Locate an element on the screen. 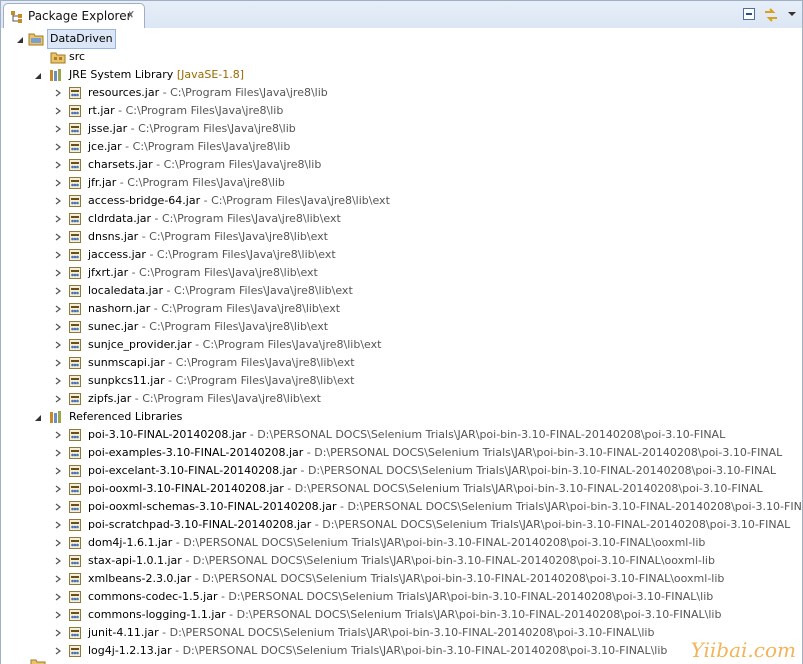 Image resolution: width=803 pixels, height=664 pixels. close-icon: ✗ is located at coordinates (130, 15).